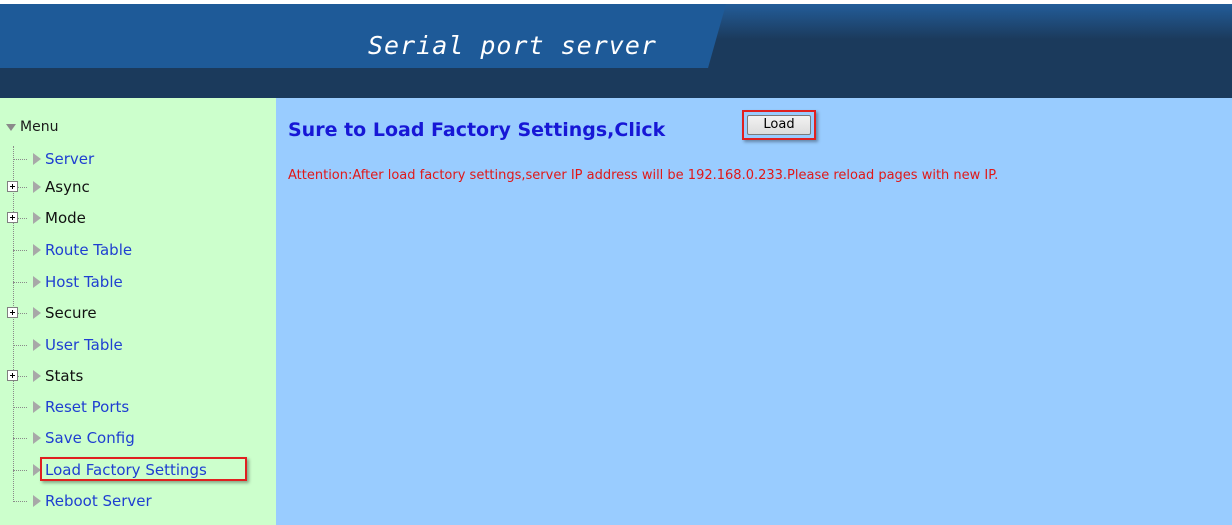 Image resolution: width=1232 pixels, height=525 pixels. What do you see at coordinates (126, 470) in the screenshot?
I see `sidebar-item-label: Load Factory Settings` at bounding box center [126, 470].